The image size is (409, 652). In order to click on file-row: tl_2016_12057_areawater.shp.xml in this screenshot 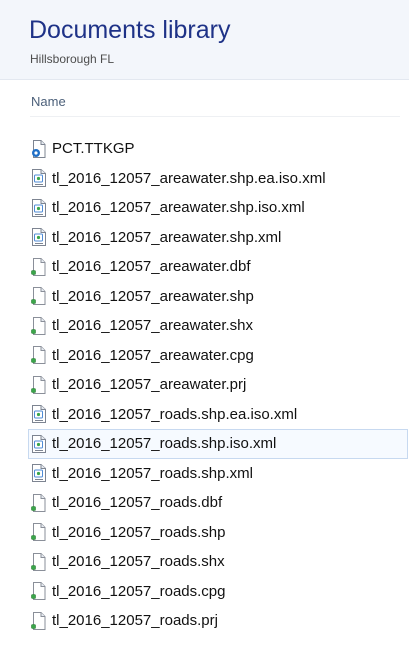, I will do `click(218, 238)`.